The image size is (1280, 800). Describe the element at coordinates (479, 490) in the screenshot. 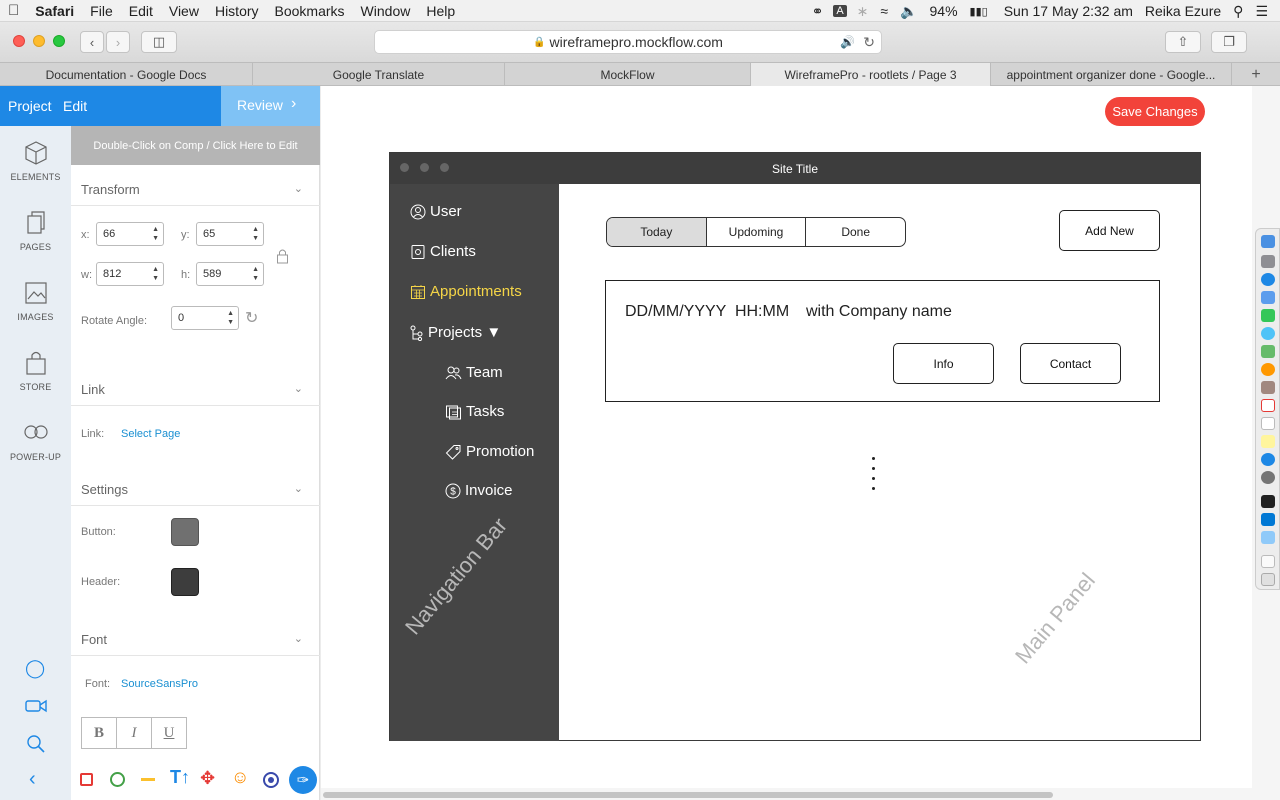

I see `nav-invoice: $ Invoice` at that location.